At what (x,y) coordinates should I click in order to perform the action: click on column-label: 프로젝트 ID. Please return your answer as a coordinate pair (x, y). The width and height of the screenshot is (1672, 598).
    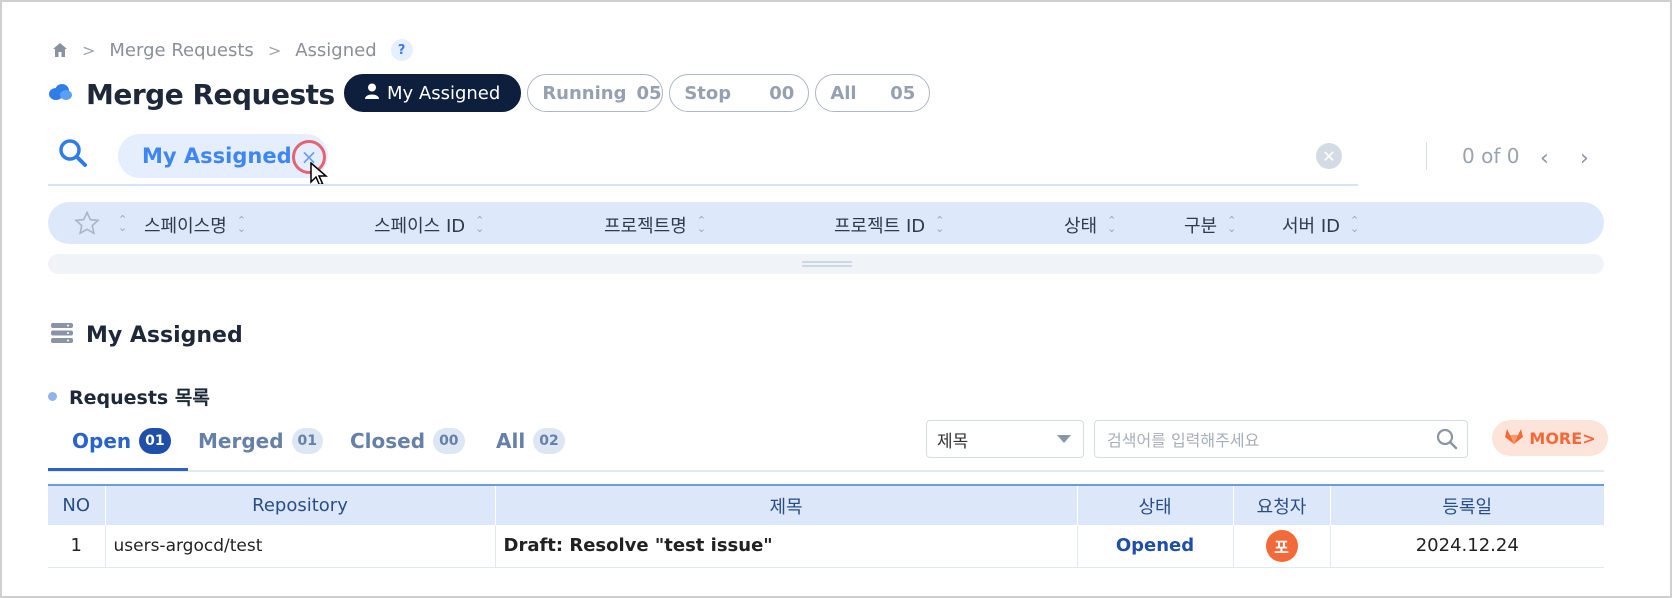
    Looking at the image, I should click on (880, 226).